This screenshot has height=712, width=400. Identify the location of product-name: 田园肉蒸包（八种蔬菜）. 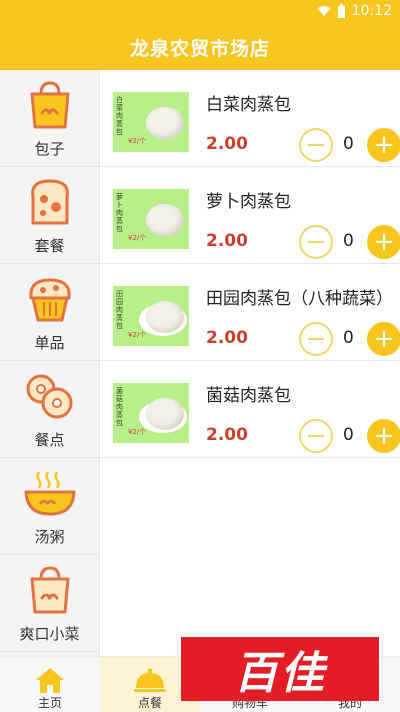
(299, 299).